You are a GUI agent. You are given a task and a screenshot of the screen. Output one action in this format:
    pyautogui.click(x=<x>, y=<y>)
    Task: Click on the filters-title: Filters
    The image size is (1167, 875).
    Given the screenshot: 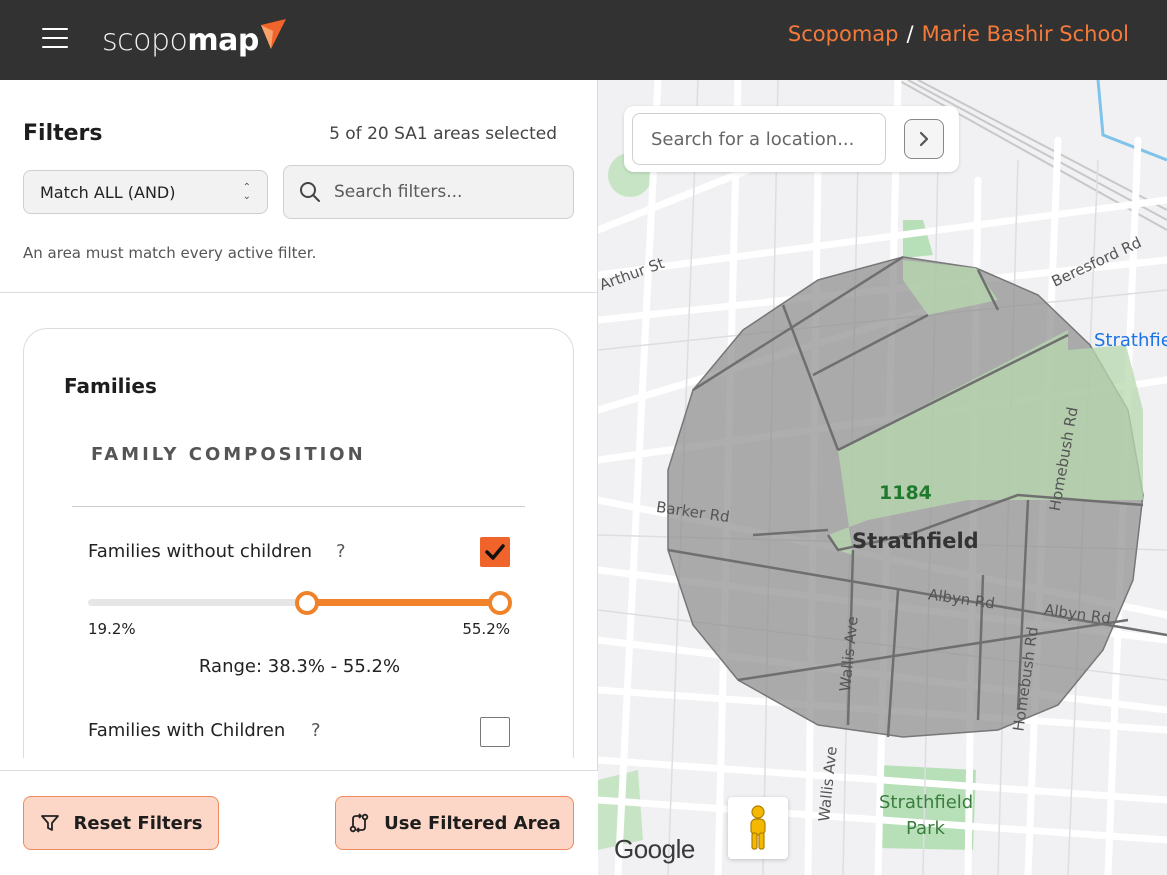 What is the action you would take?
    pyautogui.click(x=63, y=133)
    